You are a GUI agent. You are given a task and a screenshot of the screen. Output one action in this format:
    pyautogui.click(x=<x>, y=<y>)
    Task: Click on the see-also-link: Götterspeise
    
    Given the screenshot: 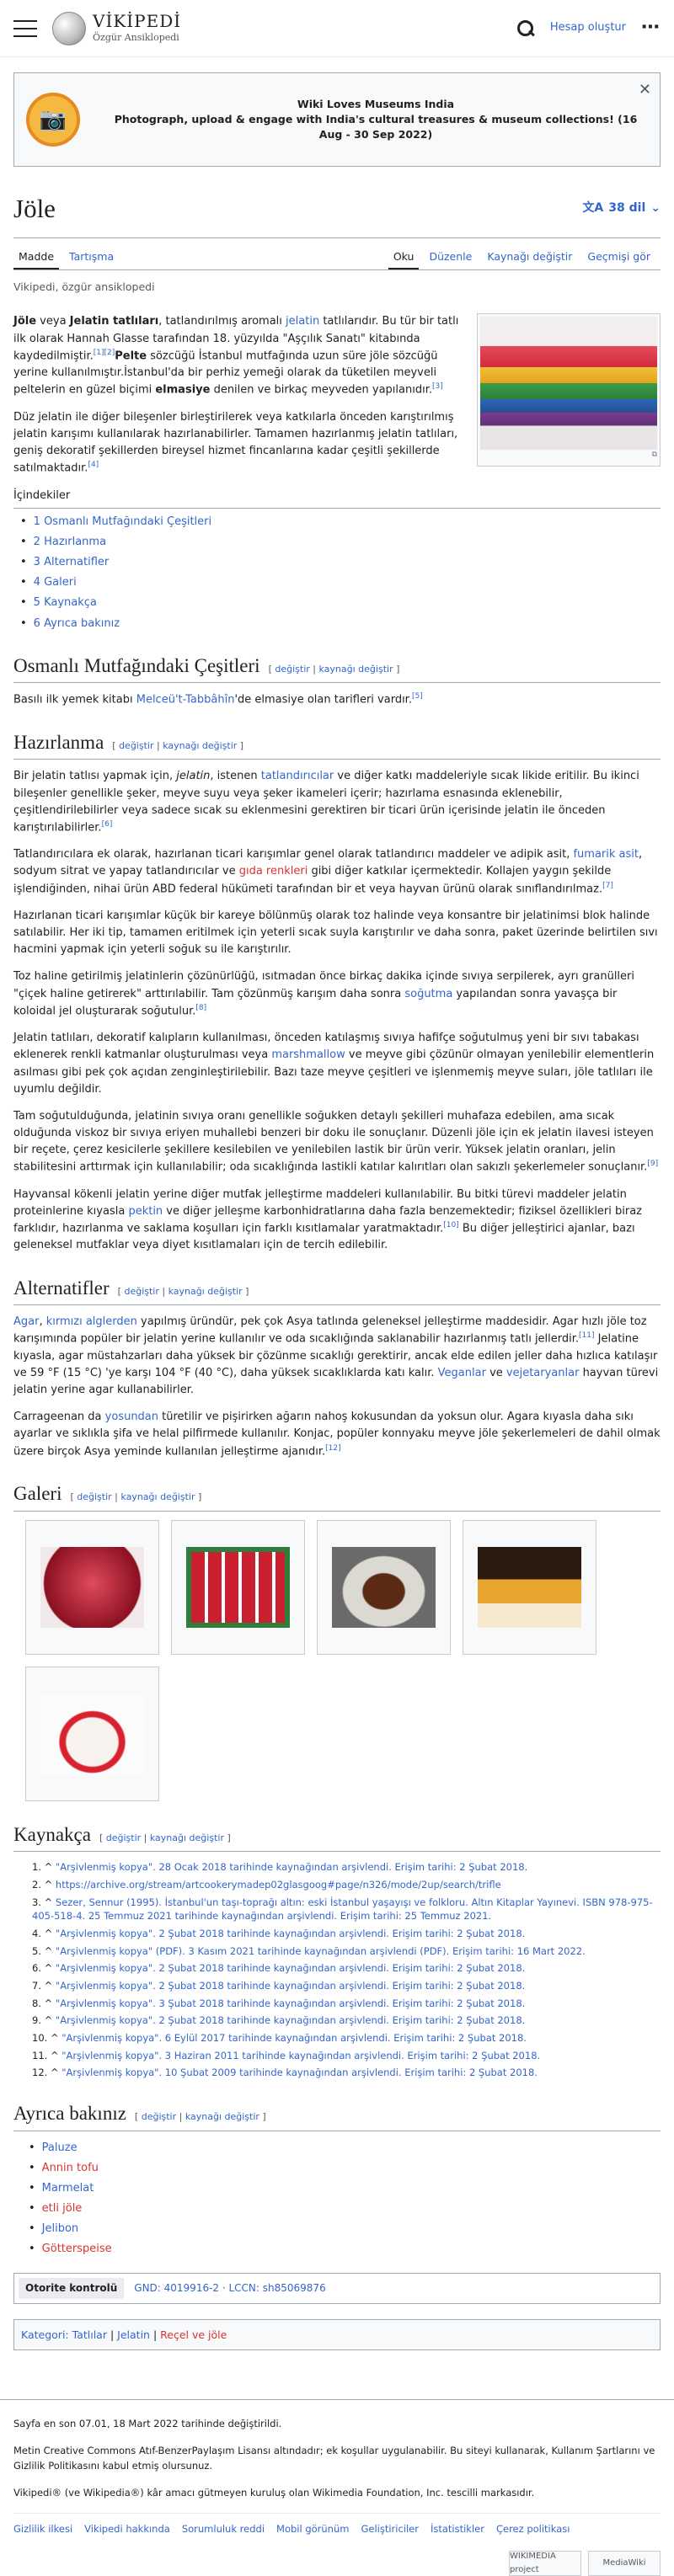 What is the action you would take?
    pyautogui.click(x=77, y=2249)
    